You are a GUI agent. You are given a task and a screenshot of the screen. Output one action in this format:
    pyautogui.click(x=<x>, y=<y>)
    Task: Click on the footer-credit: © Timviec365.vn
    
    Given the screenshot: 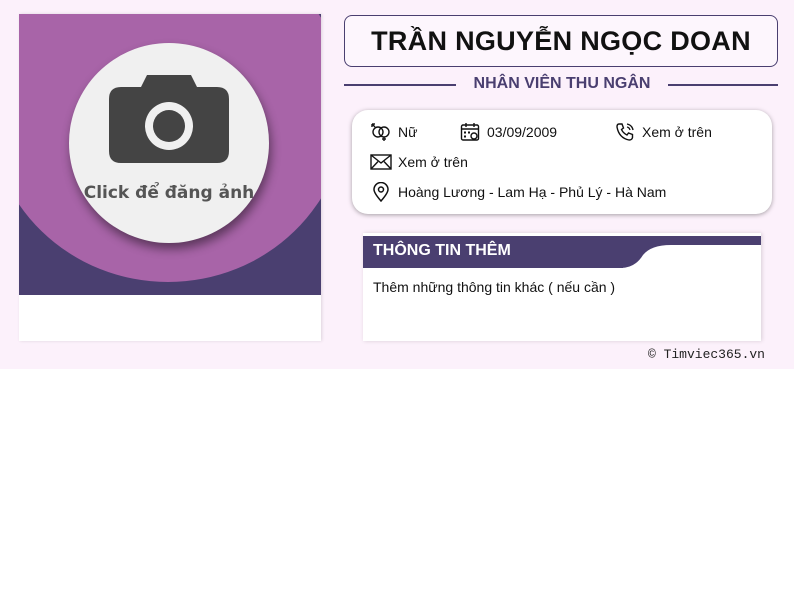 What is the action you would take?
    pyautogui.click(x=706, y=354)
    